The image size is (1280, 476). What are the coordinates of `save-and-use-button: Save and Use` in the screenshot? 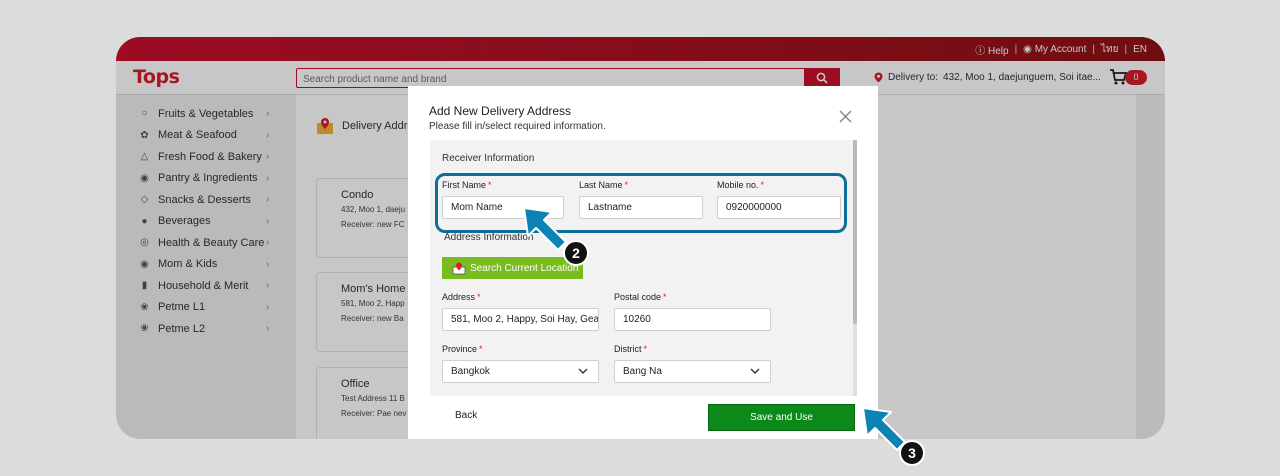 It's located at (781, 417).